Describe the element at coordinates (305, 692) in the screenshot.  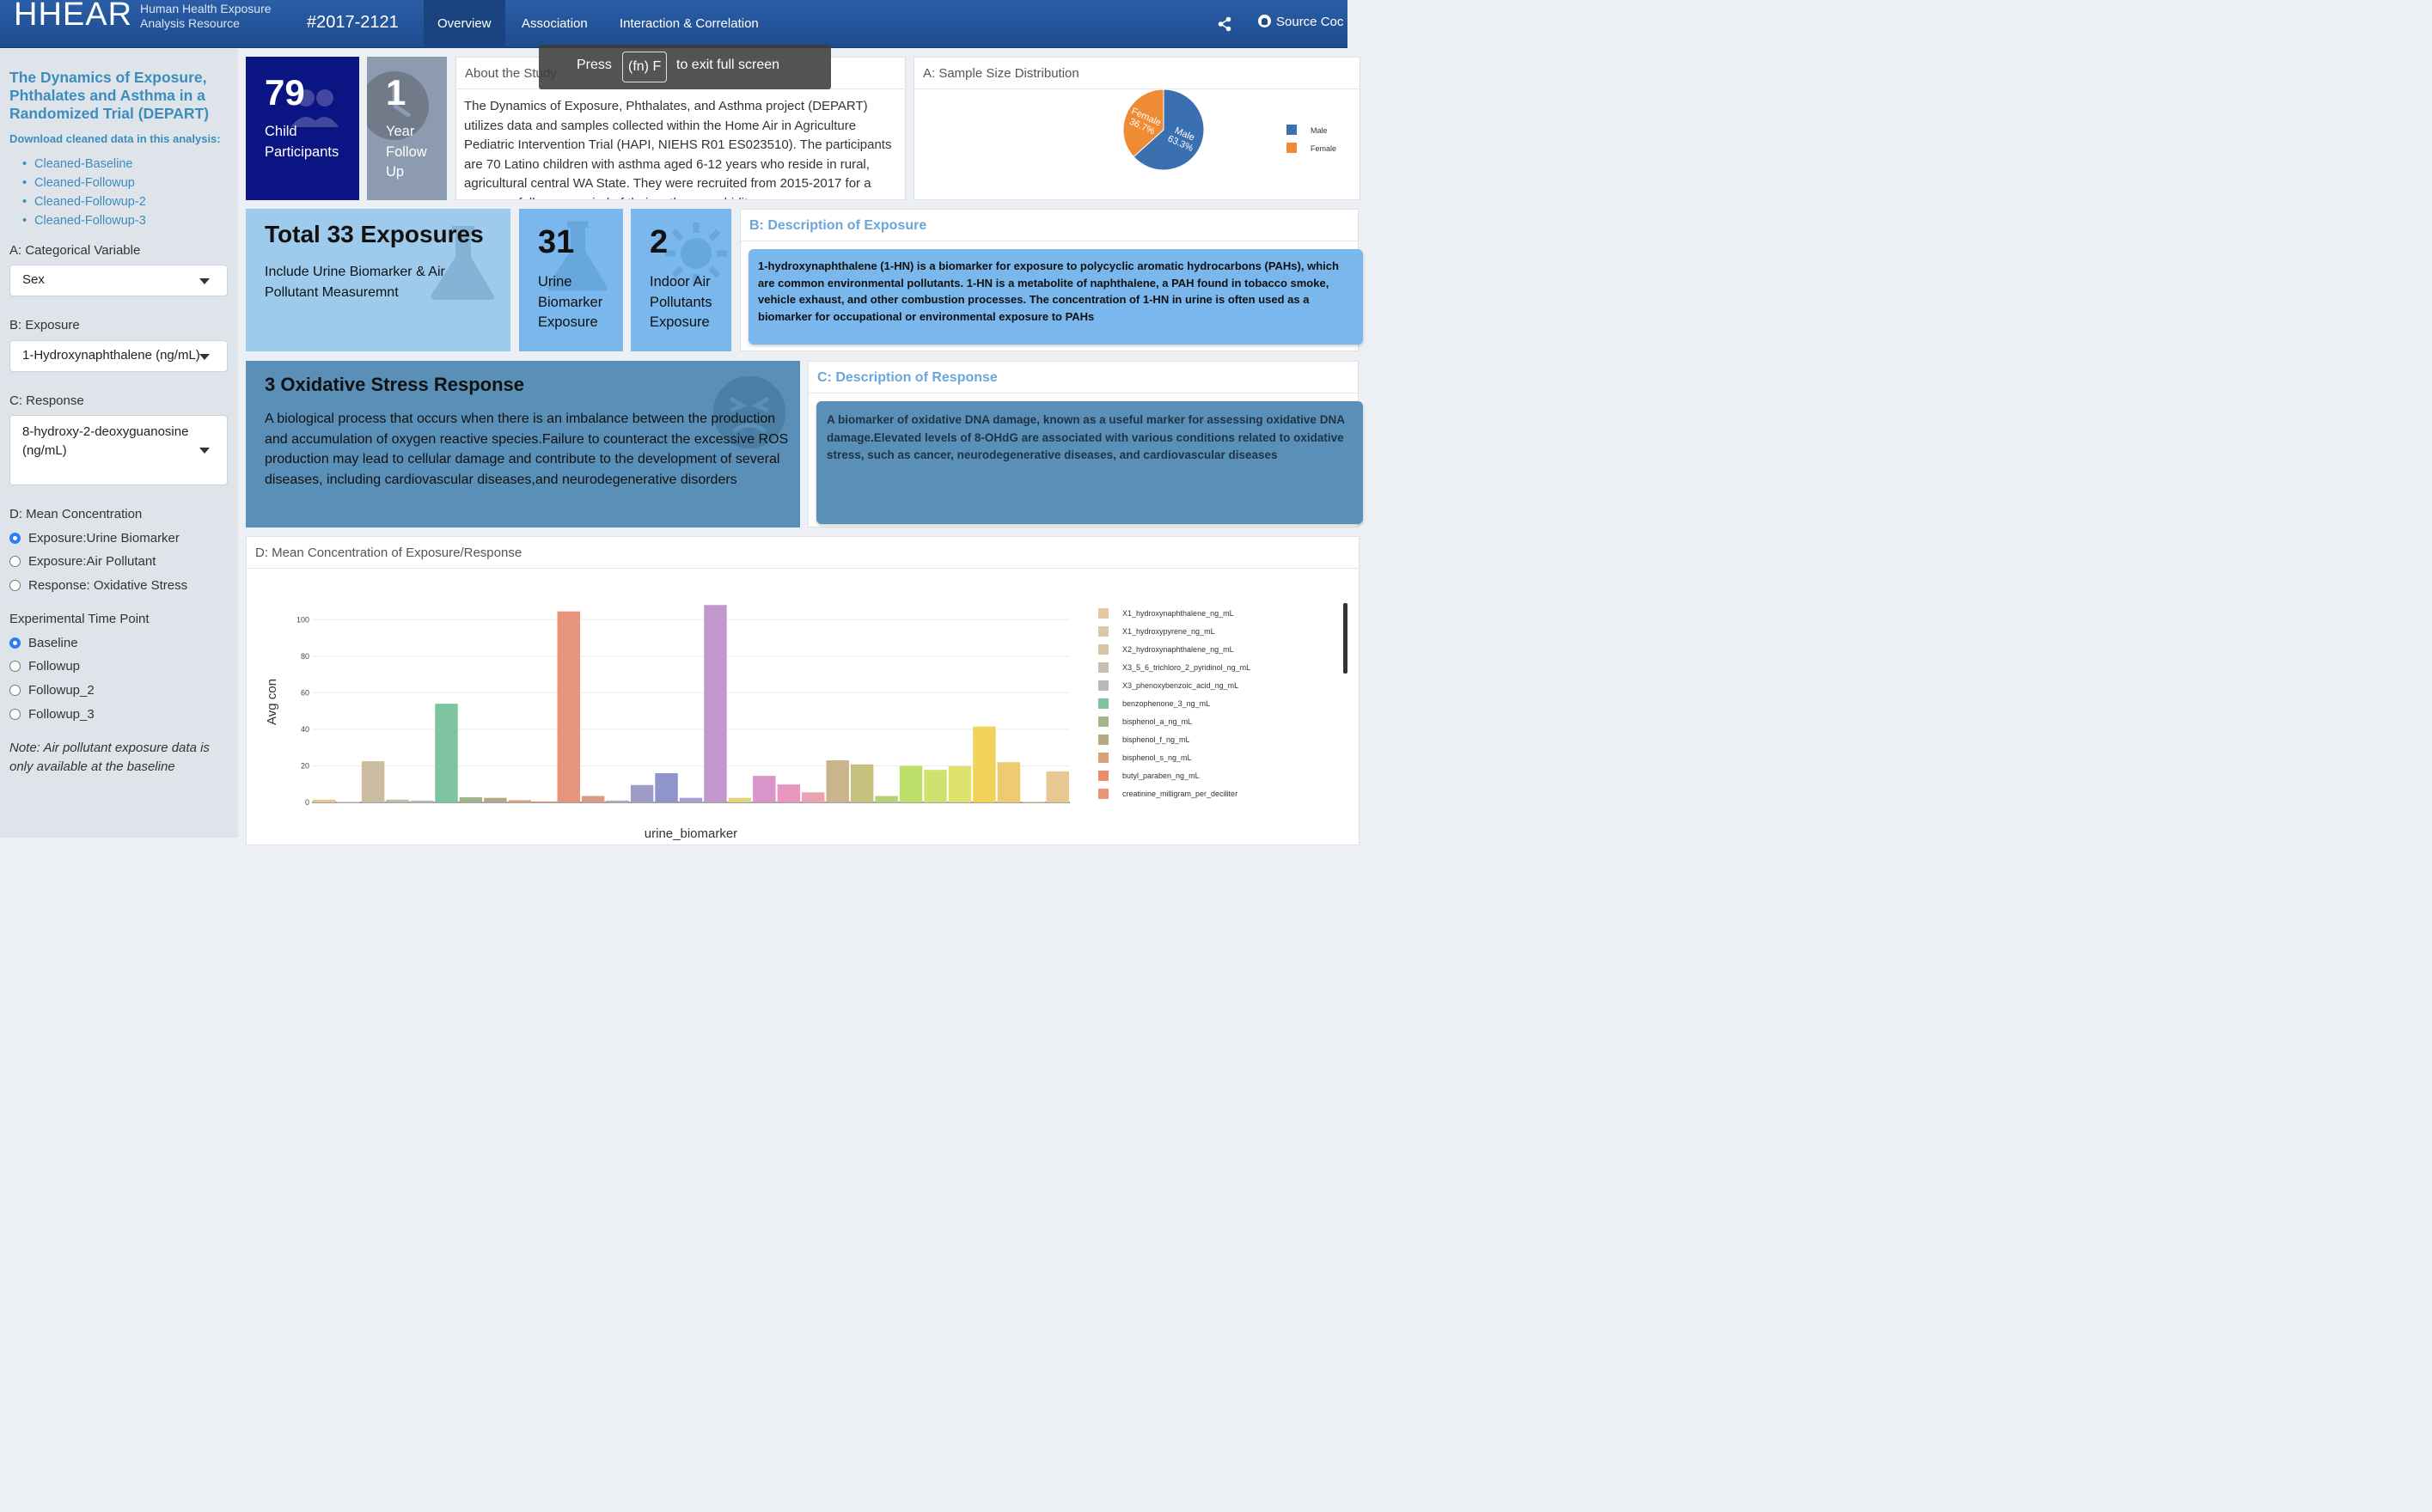
I see `y-tick-label: 60` at that location.